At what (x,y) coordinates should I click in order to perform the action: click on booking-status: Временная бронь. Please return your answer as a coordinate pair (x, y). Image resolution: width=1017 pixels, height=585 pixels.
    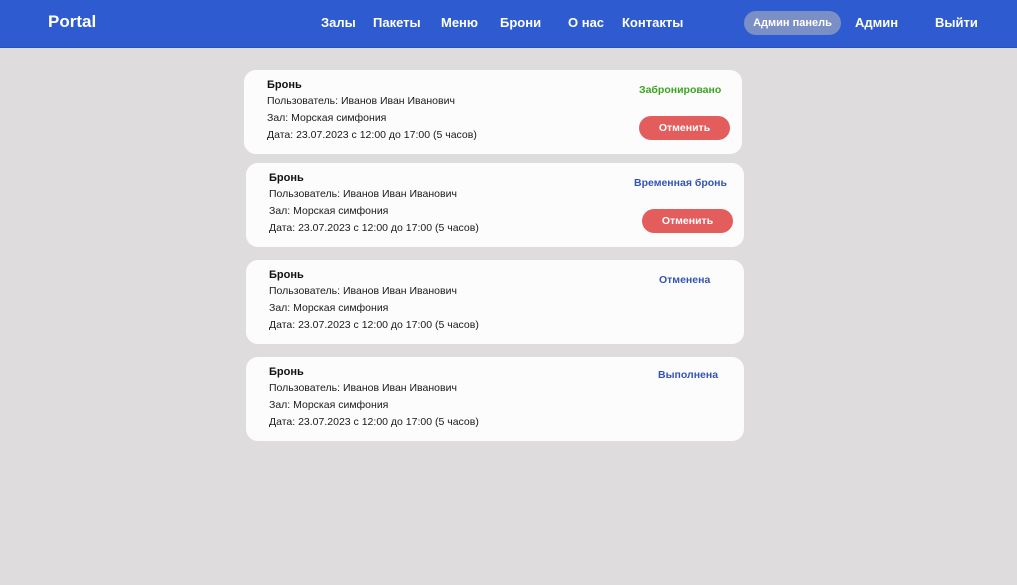
    Looking at the image, I should click on (680, 183).